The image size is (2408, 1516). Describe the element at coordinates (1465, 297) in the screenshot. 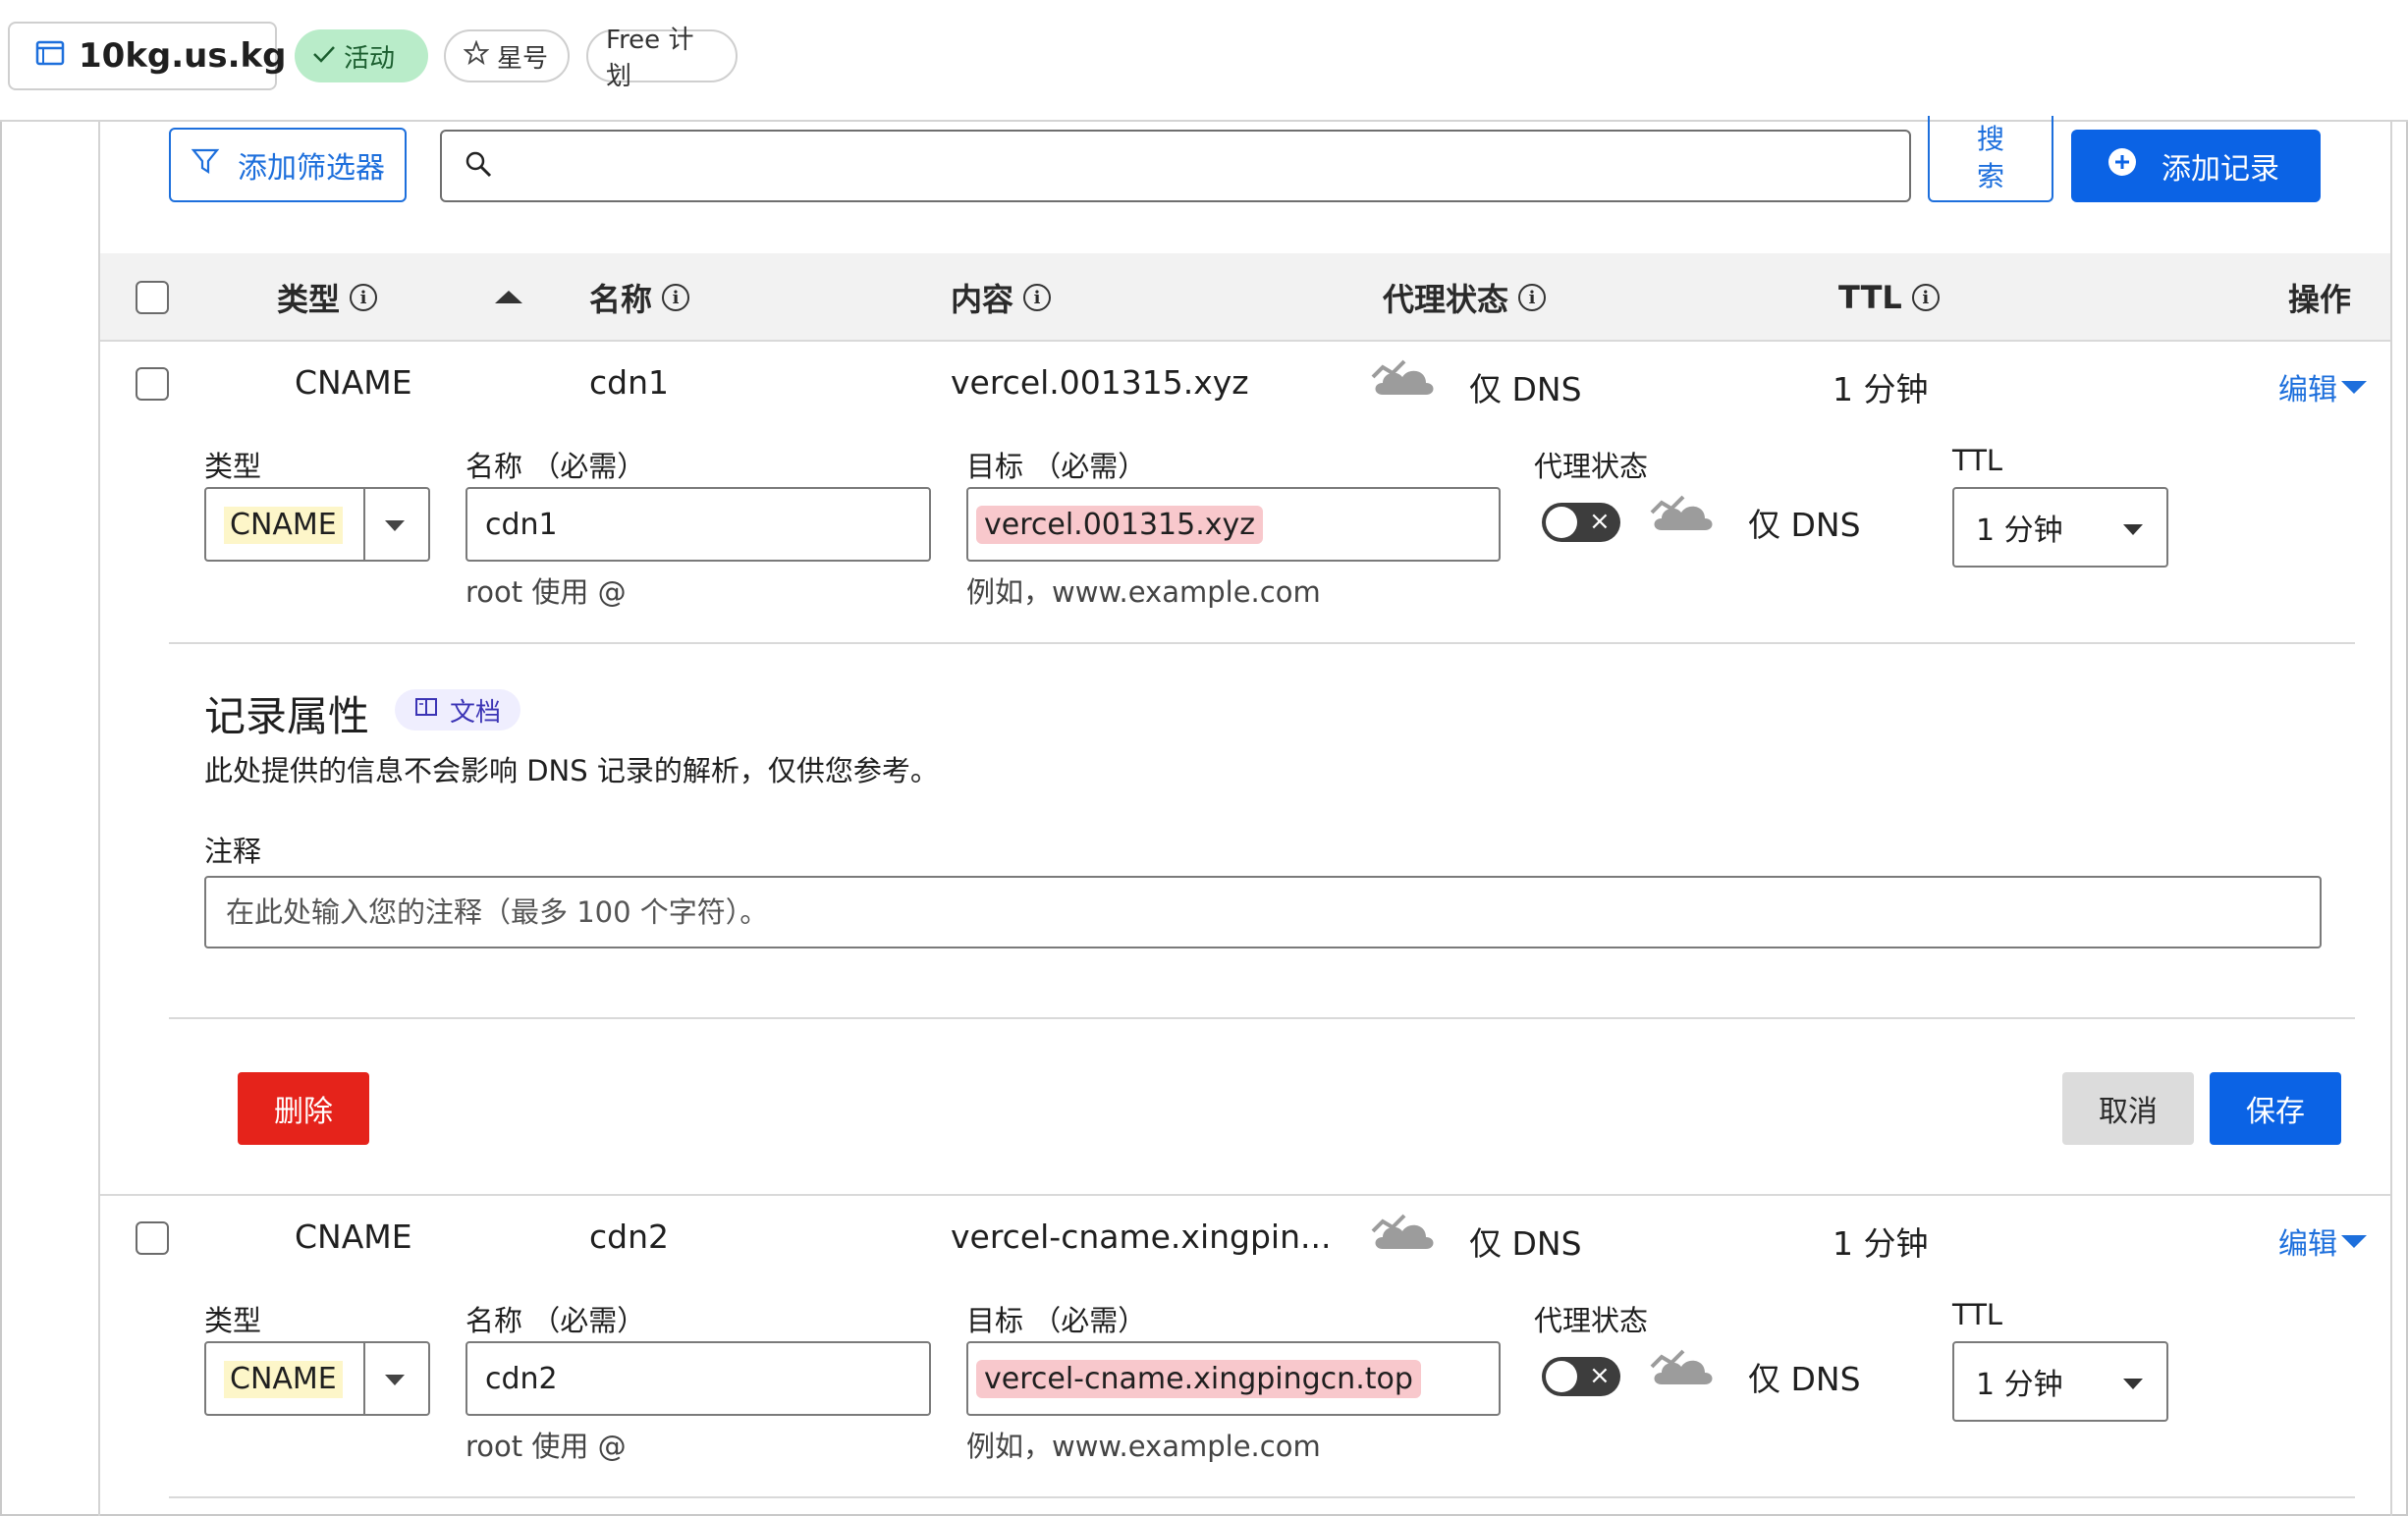

I see `column-header-proxy: 代理状态 i` at that location.